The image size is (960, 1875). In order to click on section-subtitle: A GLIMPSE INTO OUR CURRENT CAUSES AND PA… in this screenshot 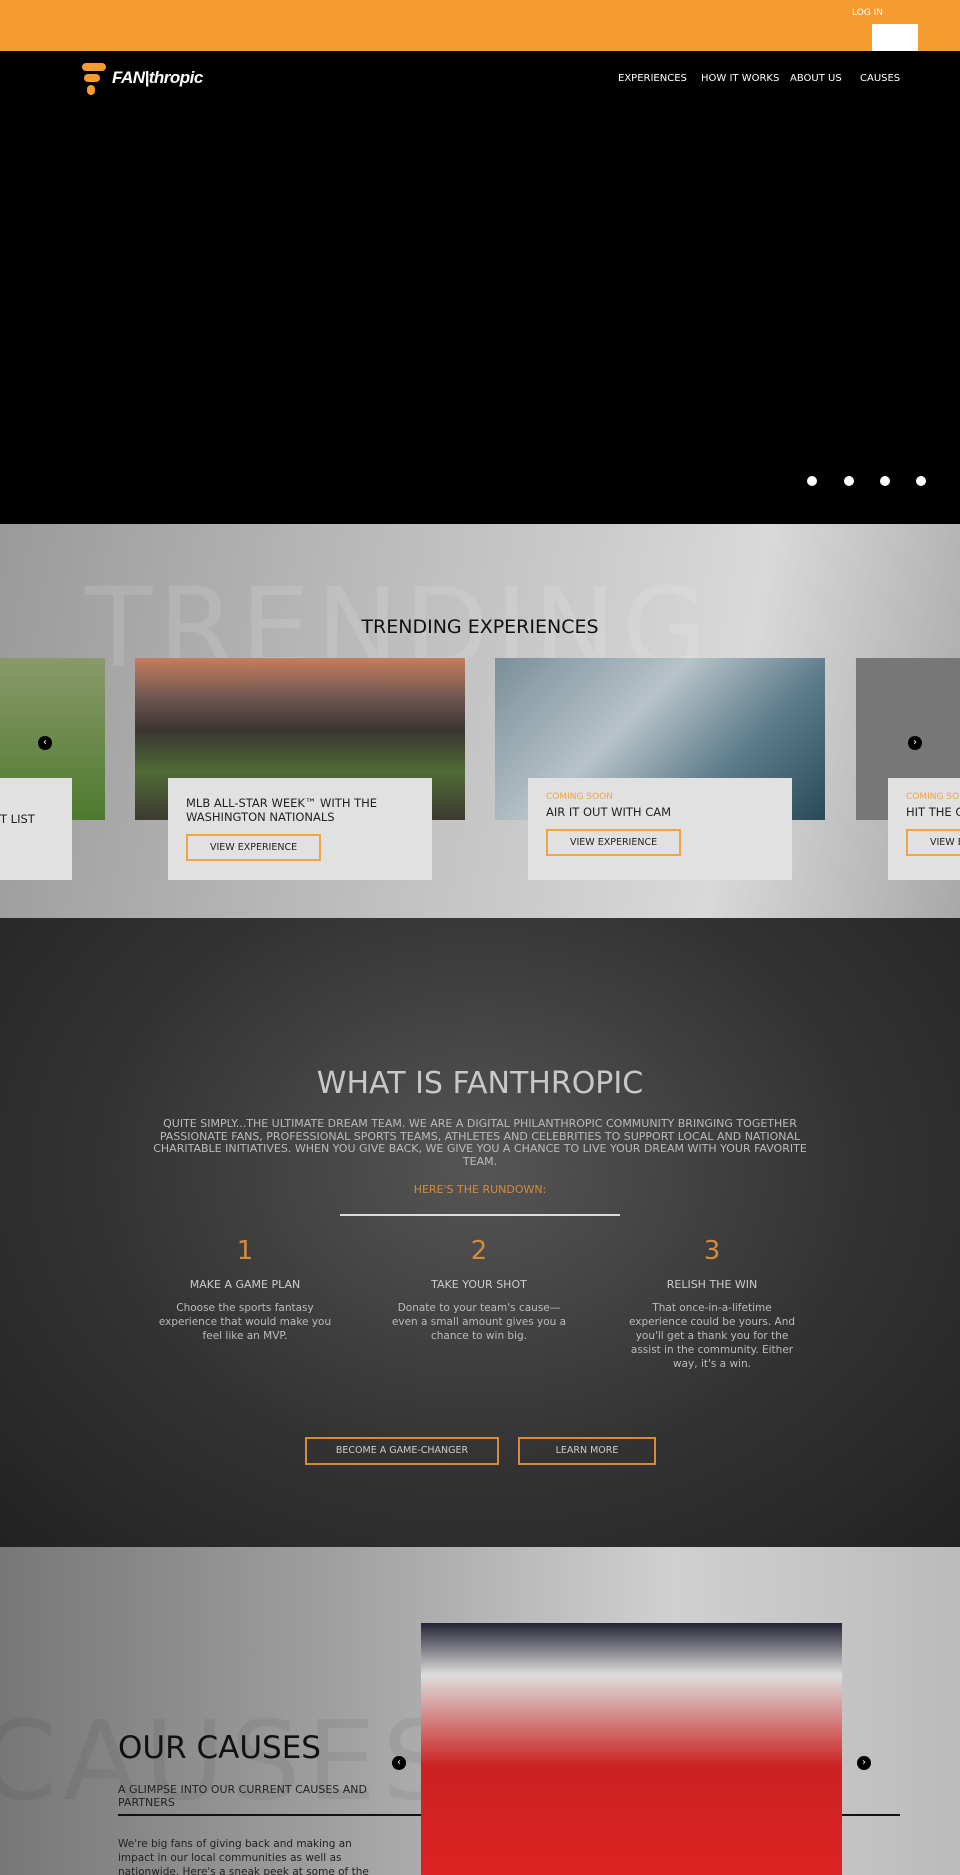, I will do `click(242, 1796)`.